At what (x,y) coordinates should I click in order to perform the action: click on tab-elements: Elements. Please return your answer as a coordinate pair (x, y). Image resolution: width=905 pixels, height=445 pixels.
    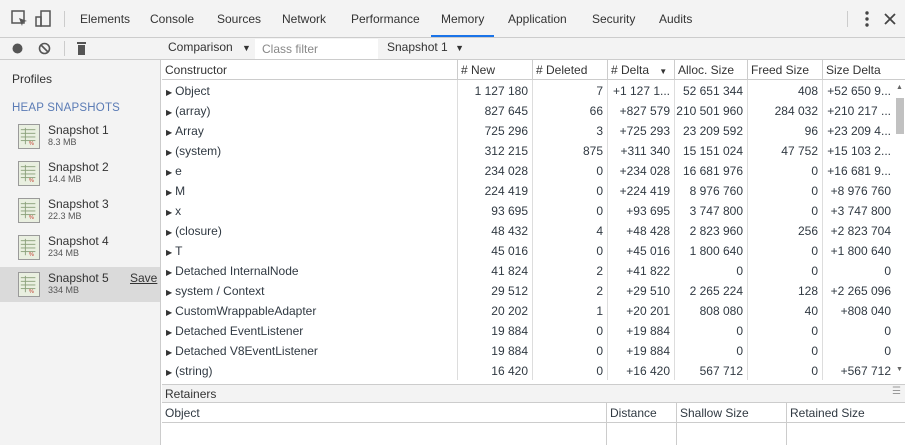
    Looking at the image, I should click on (105, 18).